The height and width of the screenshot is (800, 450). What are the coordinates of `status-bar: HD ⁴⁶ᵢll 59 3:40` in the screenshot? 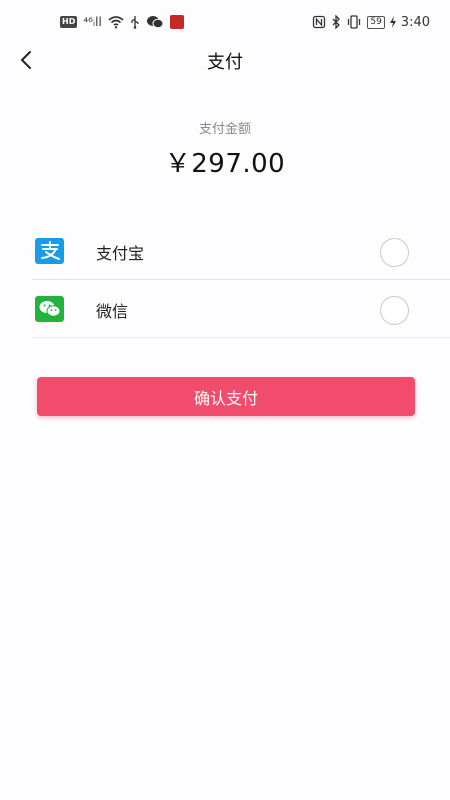 It's located at (225, 22).